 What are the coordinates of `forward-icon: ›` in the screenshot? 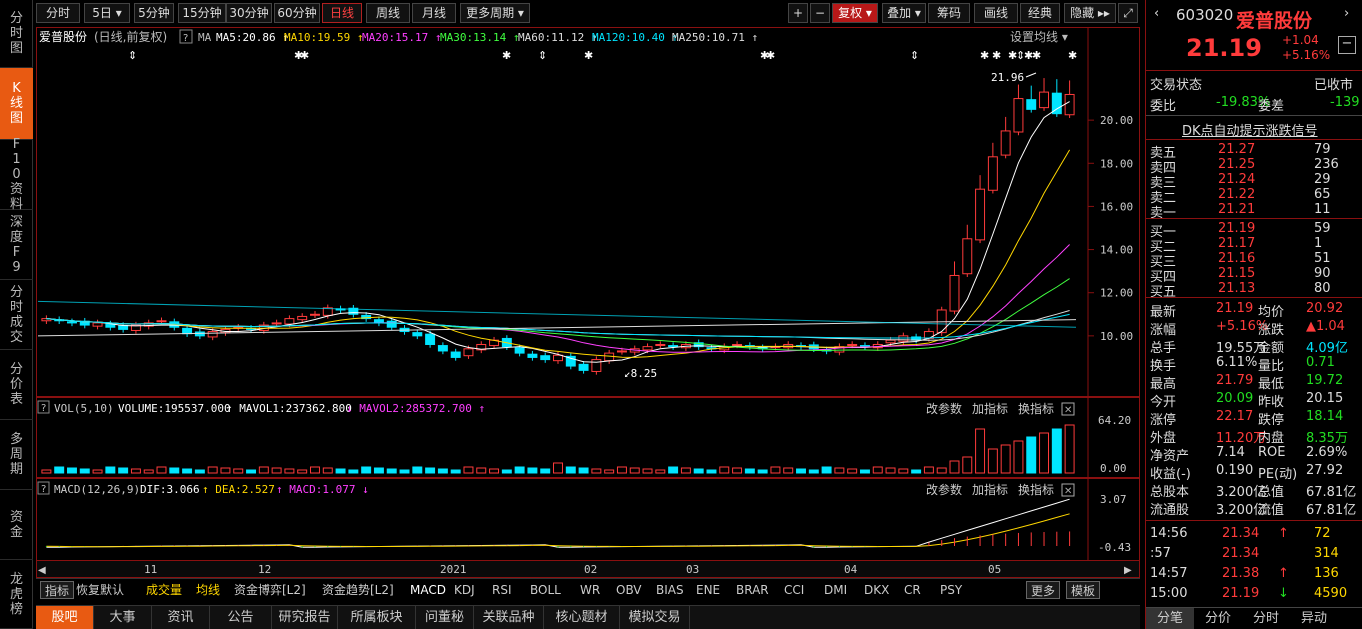 It's located at (1346, 13).